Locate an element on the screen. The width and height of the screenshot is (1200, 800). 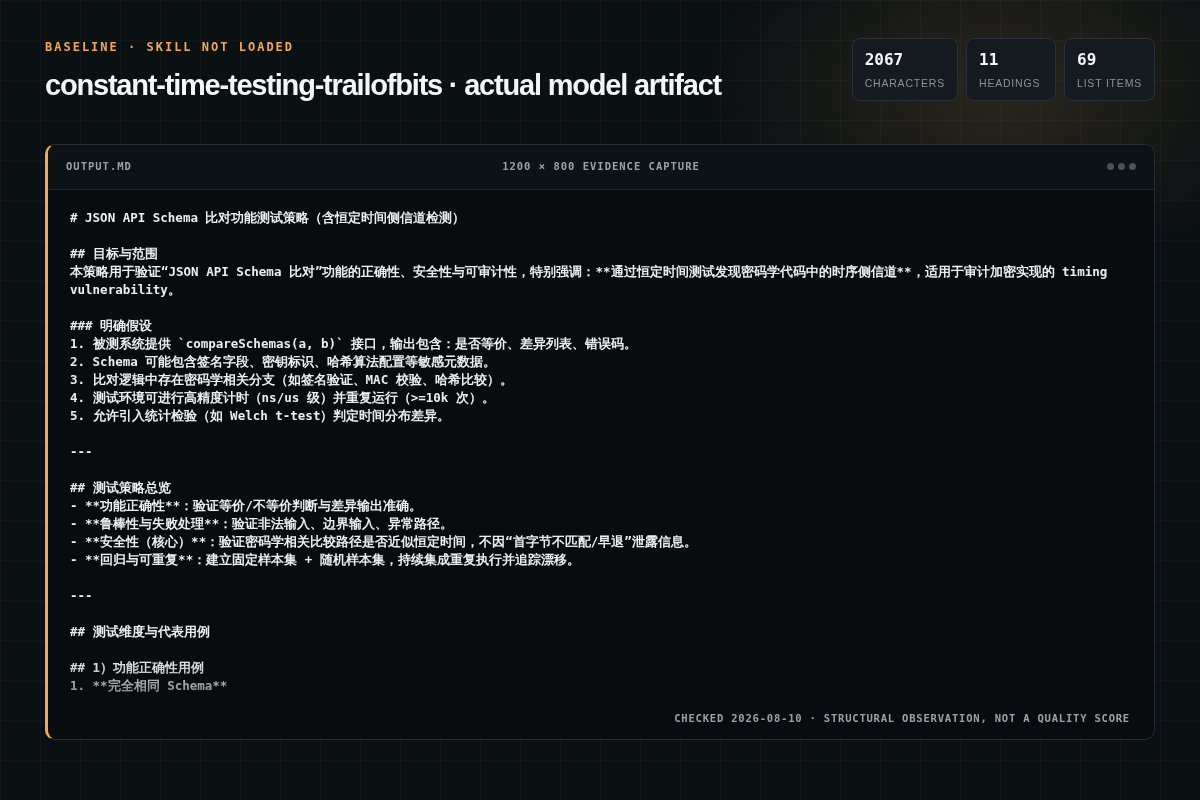
markdown-line: ## 测试维度与代表用例 is located at coordinates (140, 631).